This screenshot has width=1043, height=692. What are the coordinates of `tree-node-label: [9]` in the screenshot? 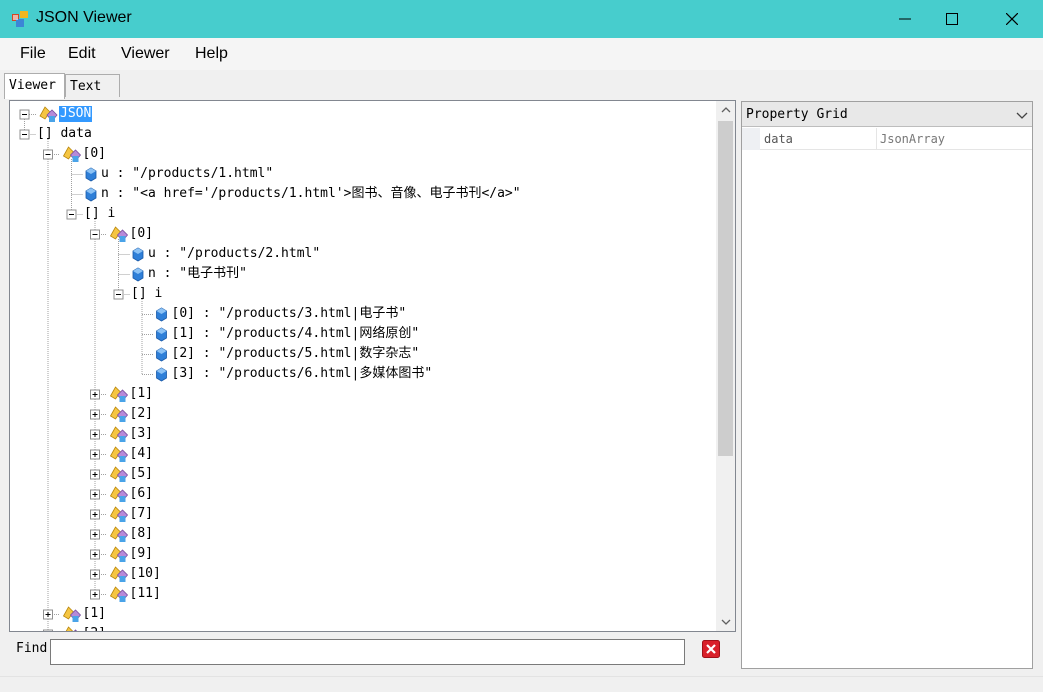 It's located at (141, 554).